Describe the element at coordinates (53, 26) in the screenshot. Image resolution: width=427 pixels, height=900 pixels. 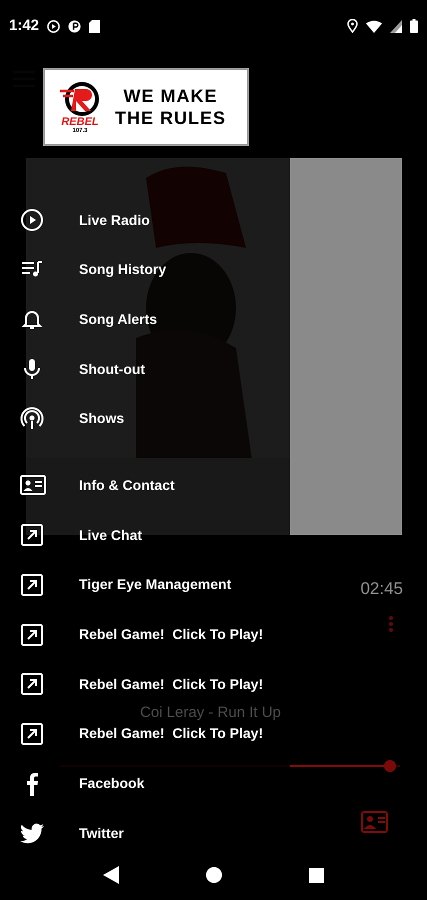
I see `play-status-icon` at that location.